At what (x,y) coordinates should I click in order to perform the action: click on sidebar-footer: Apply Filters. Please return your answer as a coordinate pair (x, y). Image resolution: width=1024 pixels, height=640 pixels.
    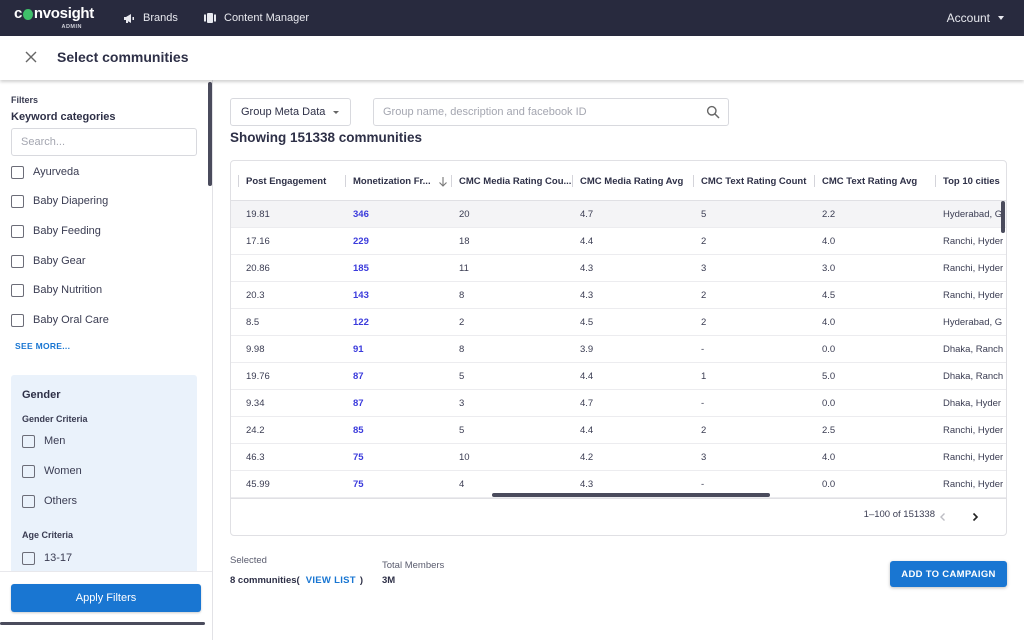
    Looking at the image, I should click on (106, 605).